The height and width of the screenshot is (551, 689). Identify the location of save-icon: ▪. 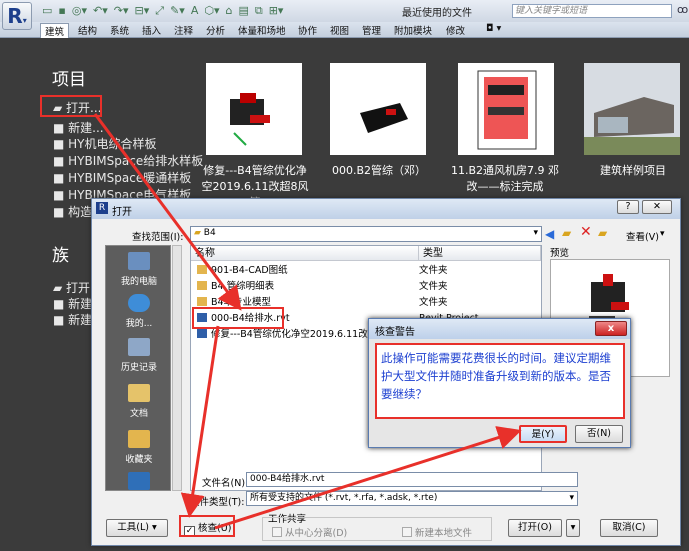
(61, 10).